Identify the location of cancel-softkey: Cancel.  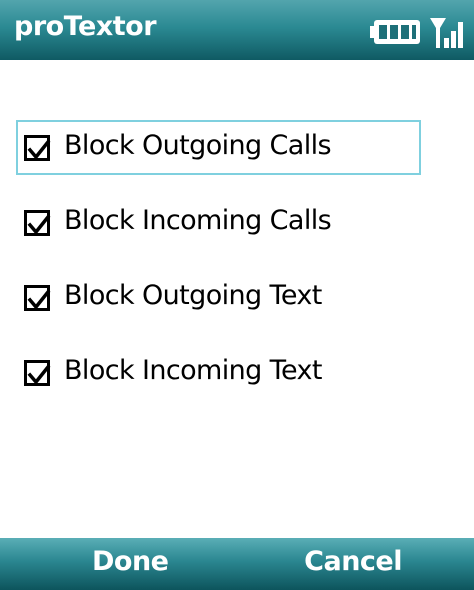
(353, 561).